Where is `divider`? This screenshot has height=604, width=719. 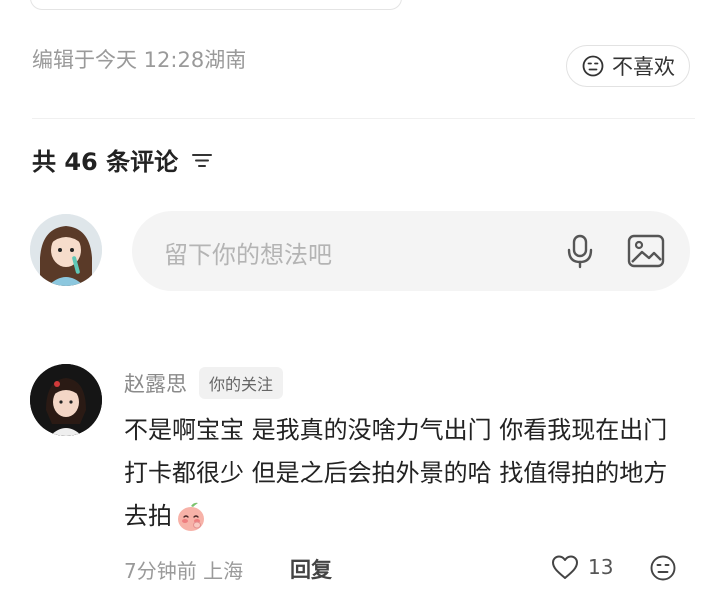
divider is located at coordinates (363, 118).